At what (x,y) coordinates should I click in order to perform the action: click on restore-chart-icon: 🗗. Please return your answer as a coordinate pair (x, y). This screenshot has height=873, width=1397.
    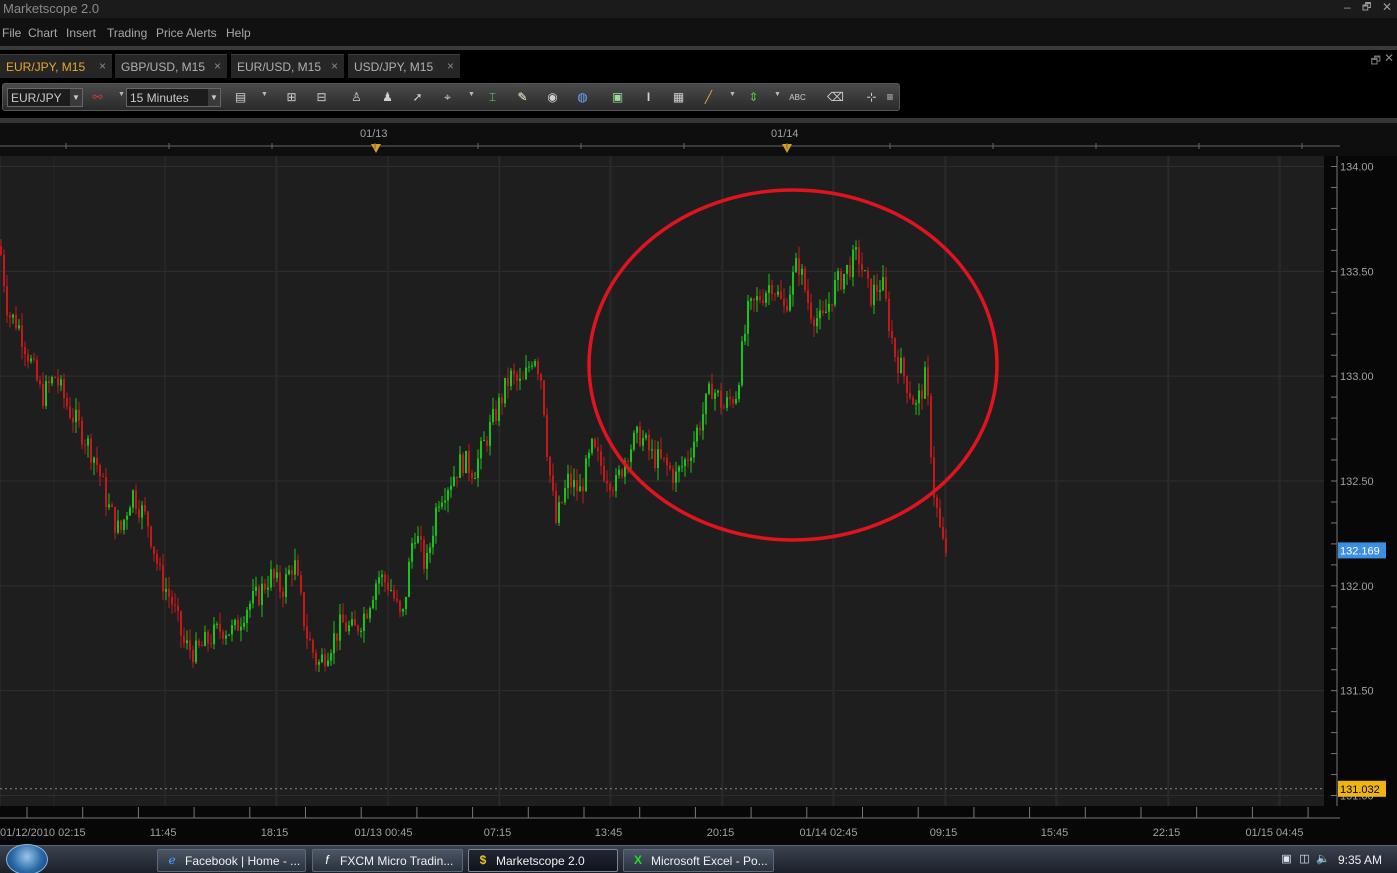
    Looking at the image, I should click on (1376, 61).